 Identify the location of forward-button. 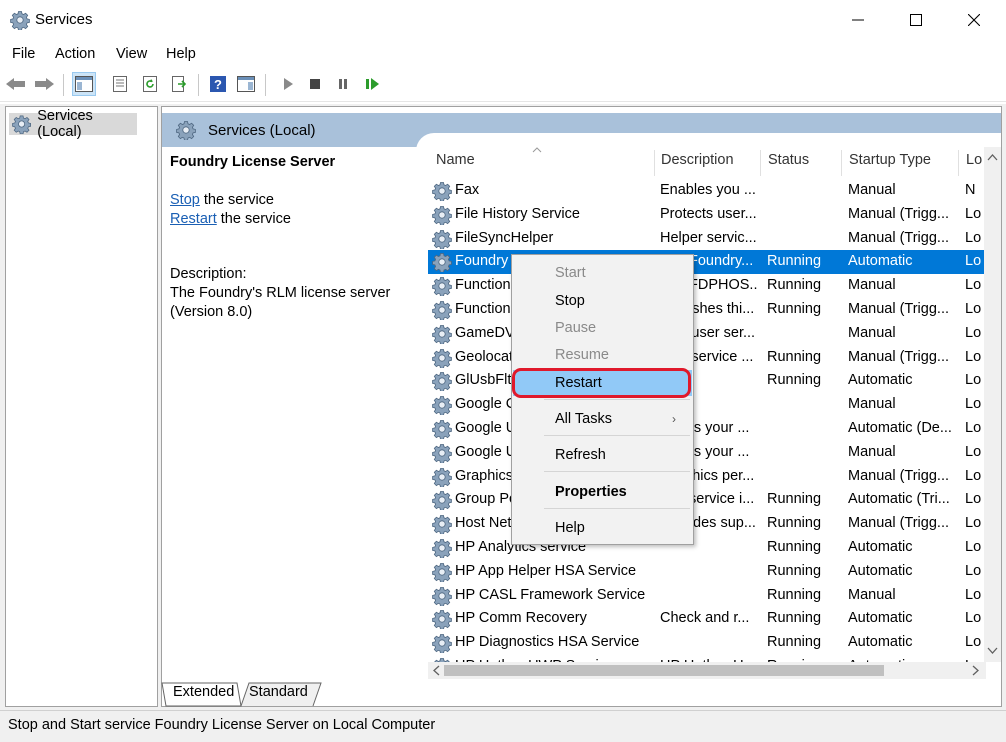
(44, 84).